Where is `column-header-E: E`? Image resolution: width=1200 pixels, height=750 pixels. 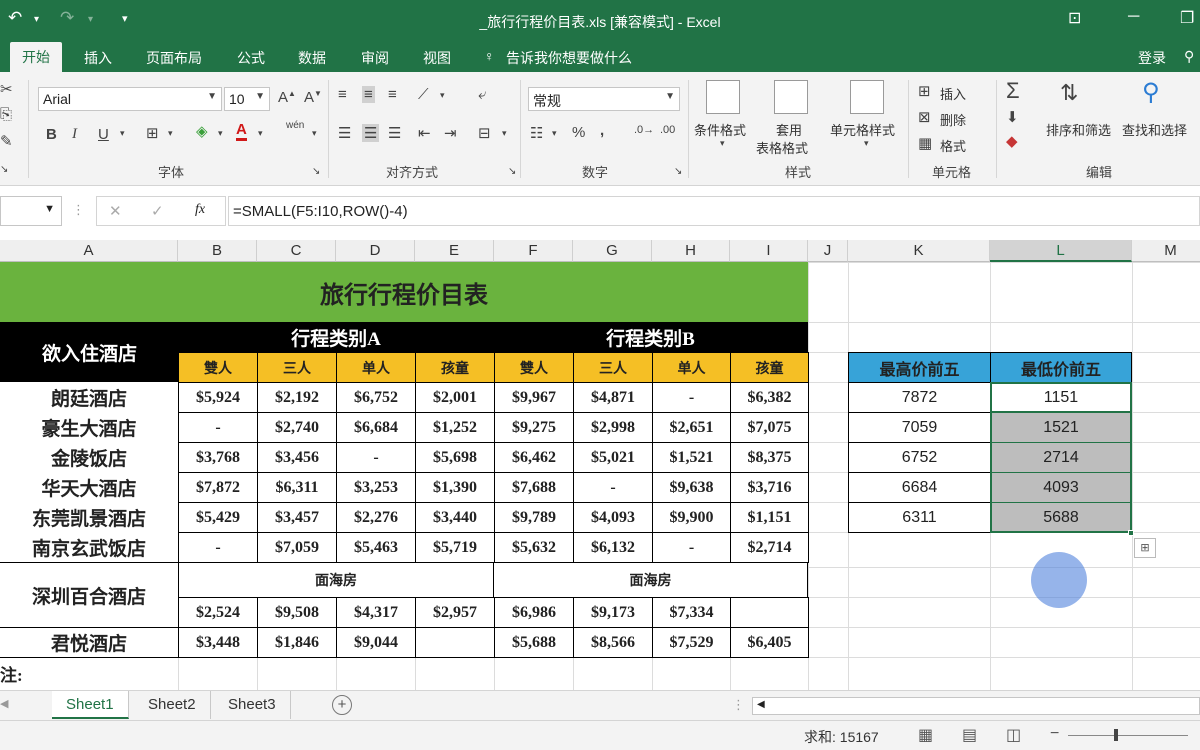 column-header-E: E is located at coordinates (454, 251).